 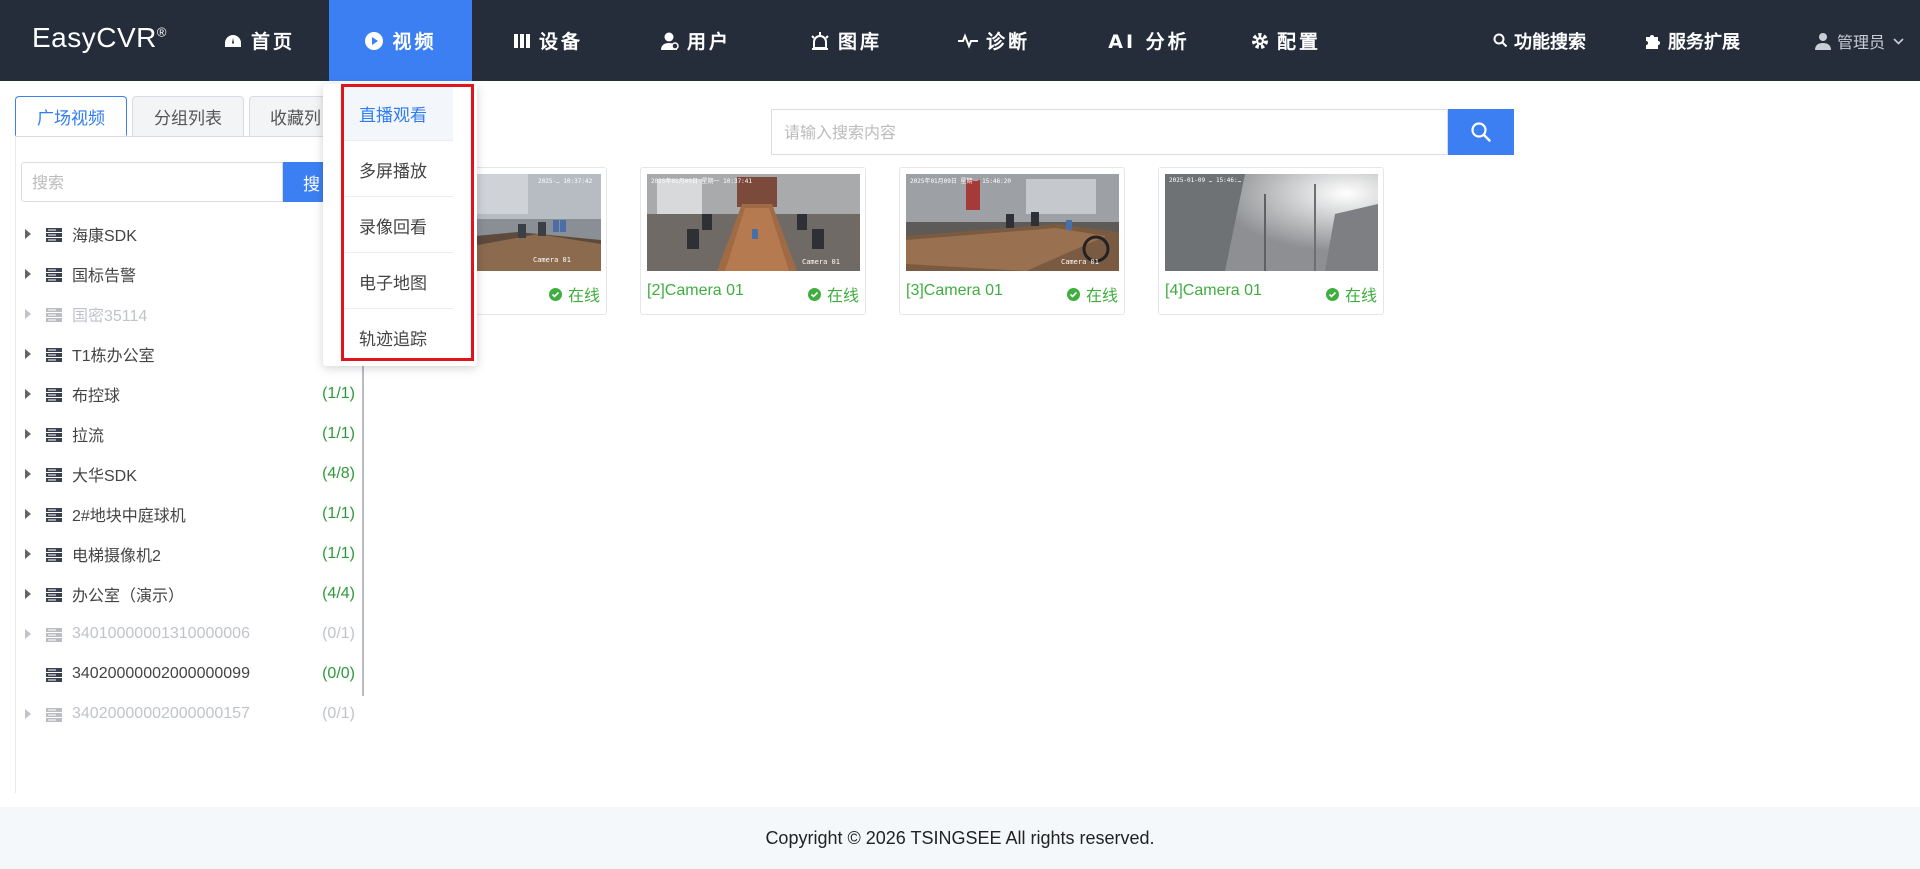 I want to click on camera-name: [4]Camera 01, so click(x=1213, y=290).